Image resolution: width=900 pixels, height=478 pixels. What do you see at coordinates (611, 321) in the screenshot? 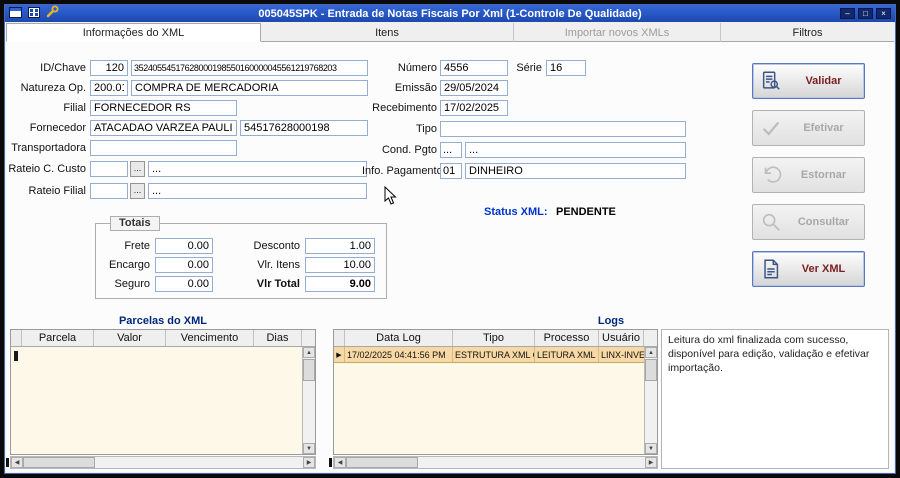
I see `logs-title: Logs` at bounding box center [611, 321].